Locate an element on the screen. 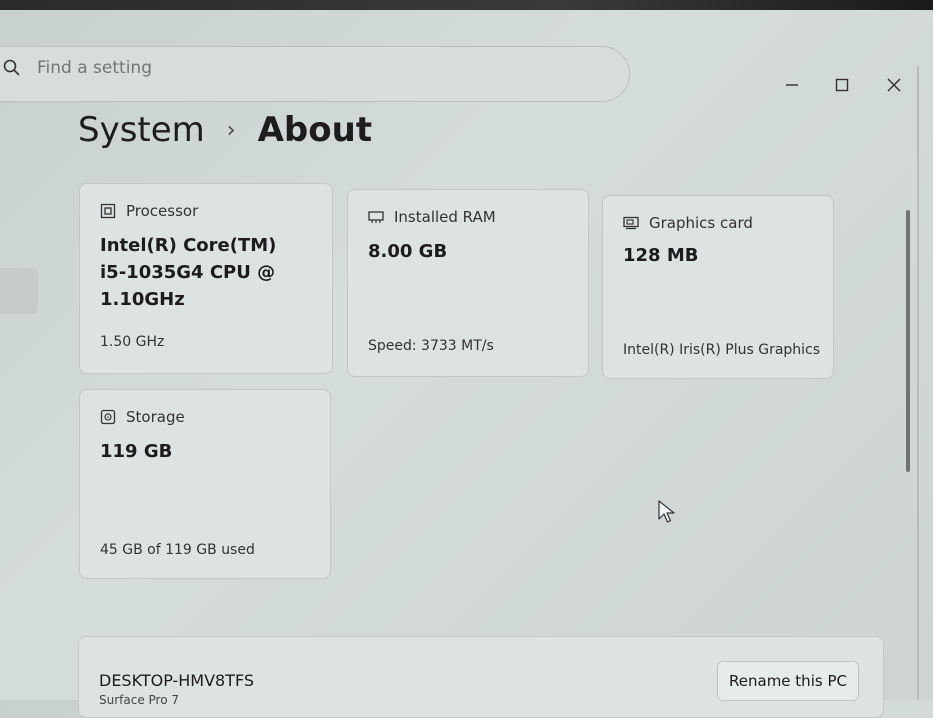  ram-speed: Speed: 3733 MT/s is located at coordinates (431, 346).